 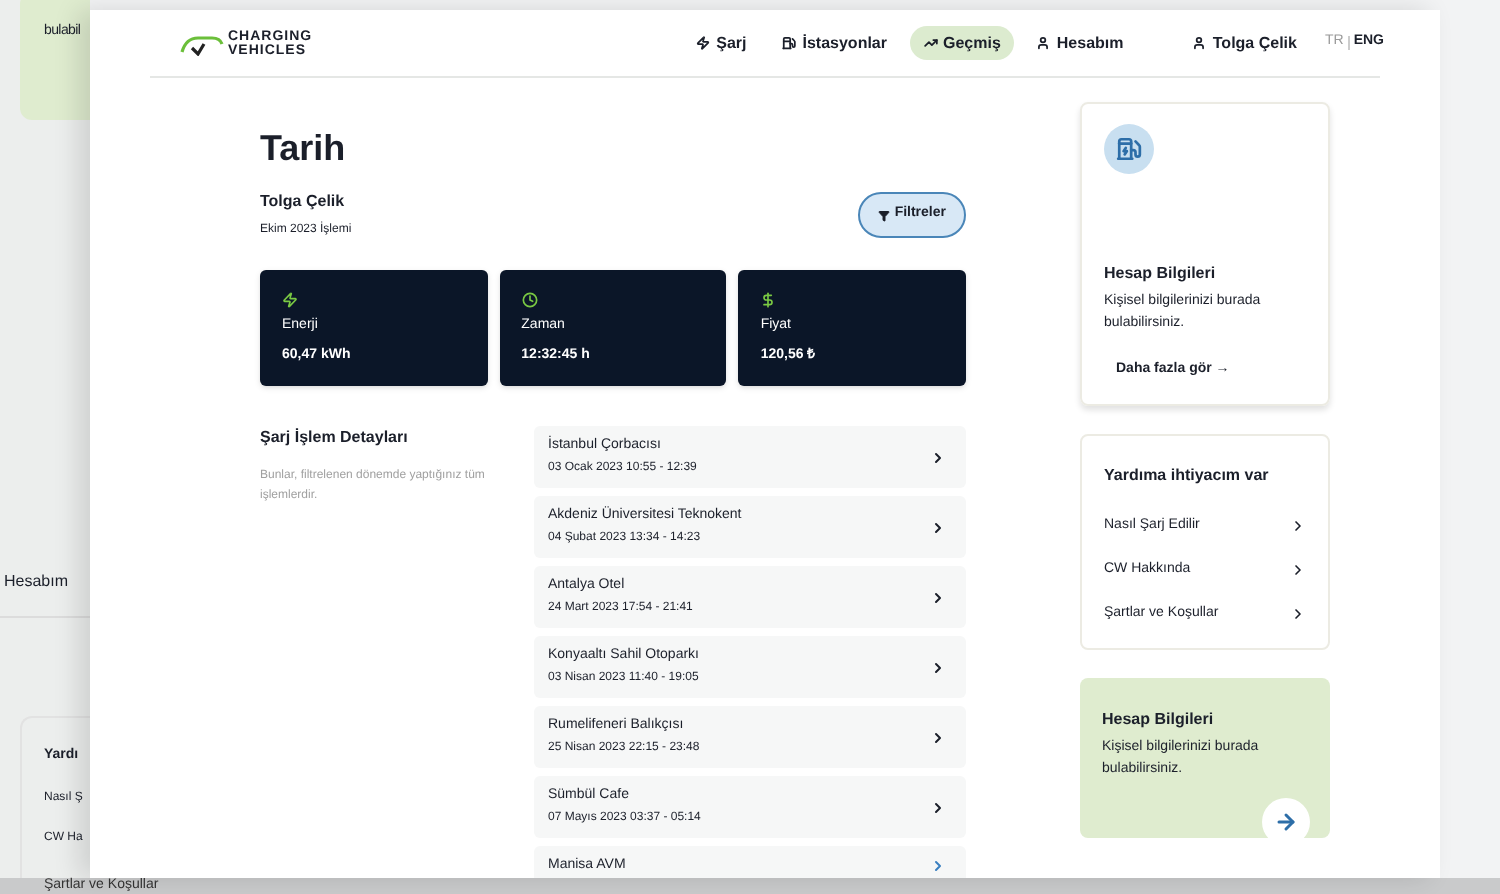 What do you see at coordinates (721, 43) in the screenshot?
I see `nav-tab: Şarj` at bounding box center [721, 43].